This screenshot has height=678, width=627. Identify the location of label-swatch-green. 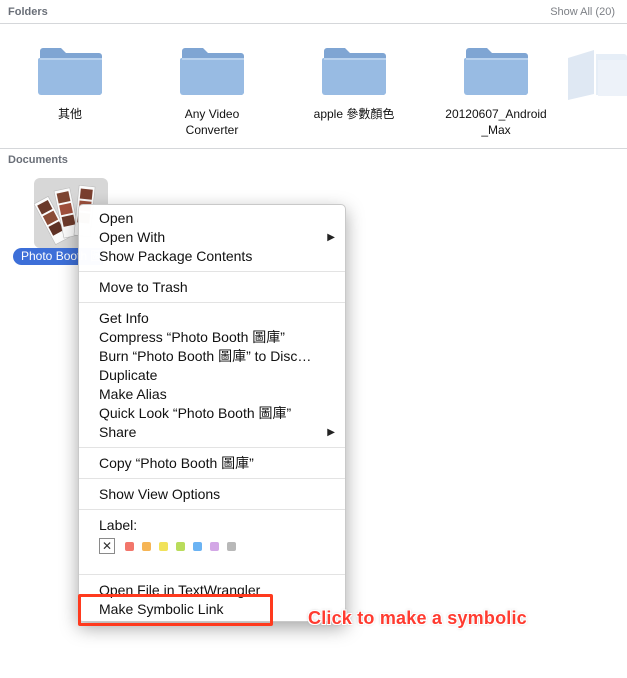
(180, 546).